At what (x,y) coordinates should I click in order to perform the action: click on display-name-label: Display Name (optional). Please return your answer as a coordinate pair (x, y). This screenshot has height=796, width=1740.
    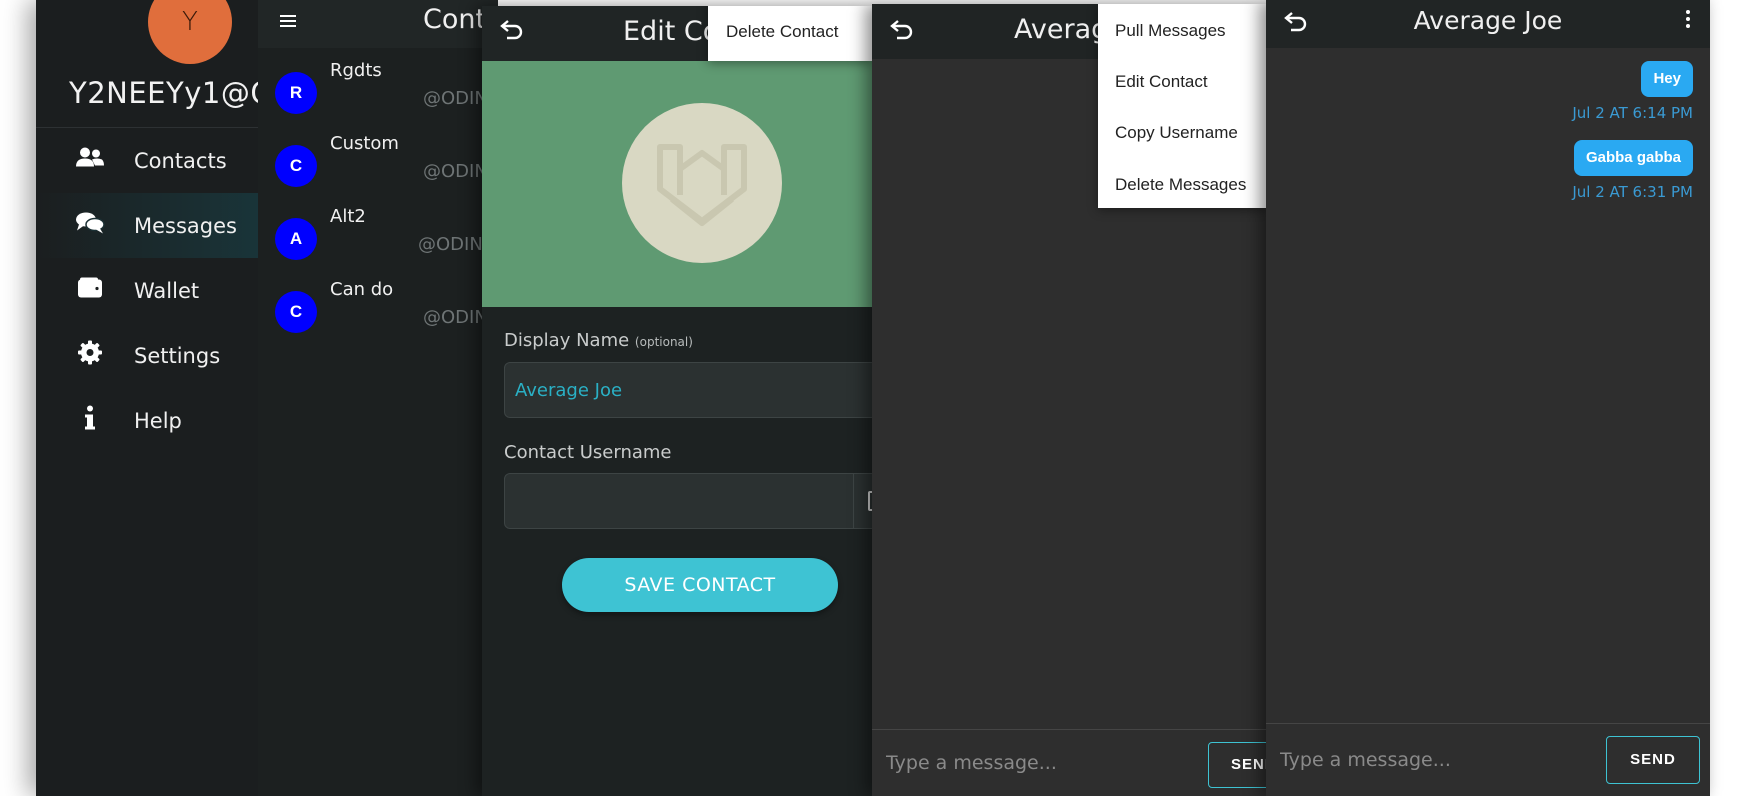
    Looking at the image, I should click on (598, 340).